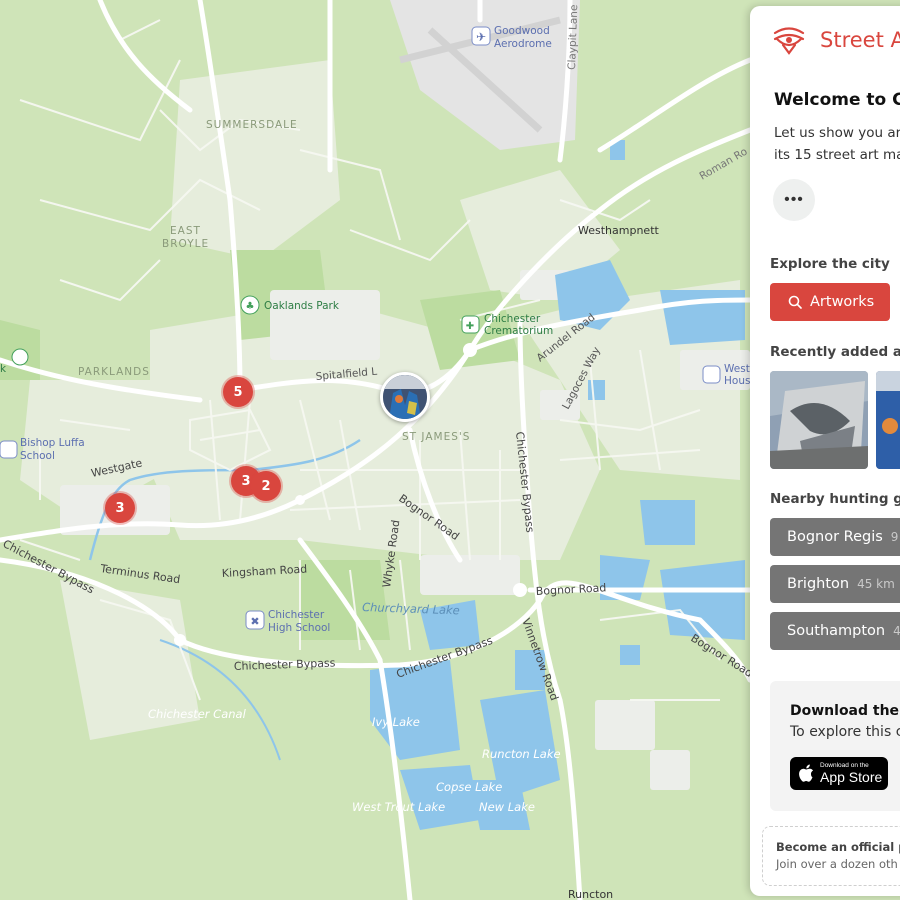 The image size is (900, 900). What do you see at coordinates (837, 144) in the screenshot?
I see `intro-text: Let us show you ar its 15 street art mas` at bounding box center [837, 144].